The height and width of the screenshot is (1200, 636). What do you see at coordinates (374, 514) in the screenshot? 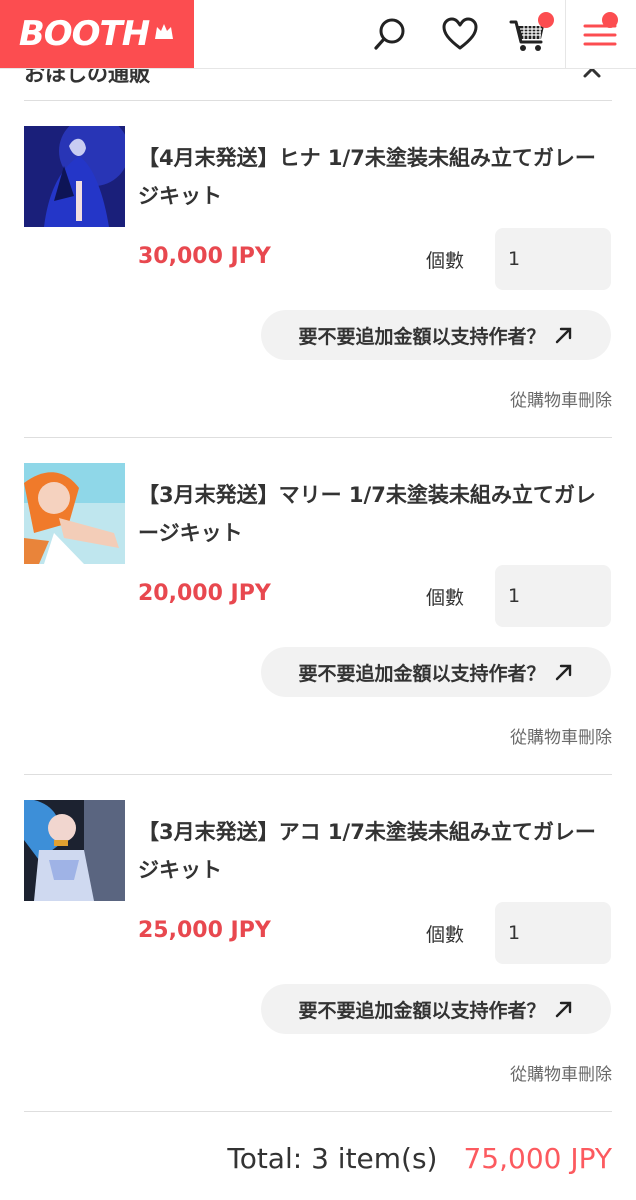
I see `item-title: 【3月末発送】マリー 1/7未塗装未組み立てガレージキット` at bounding box center [374, 514].